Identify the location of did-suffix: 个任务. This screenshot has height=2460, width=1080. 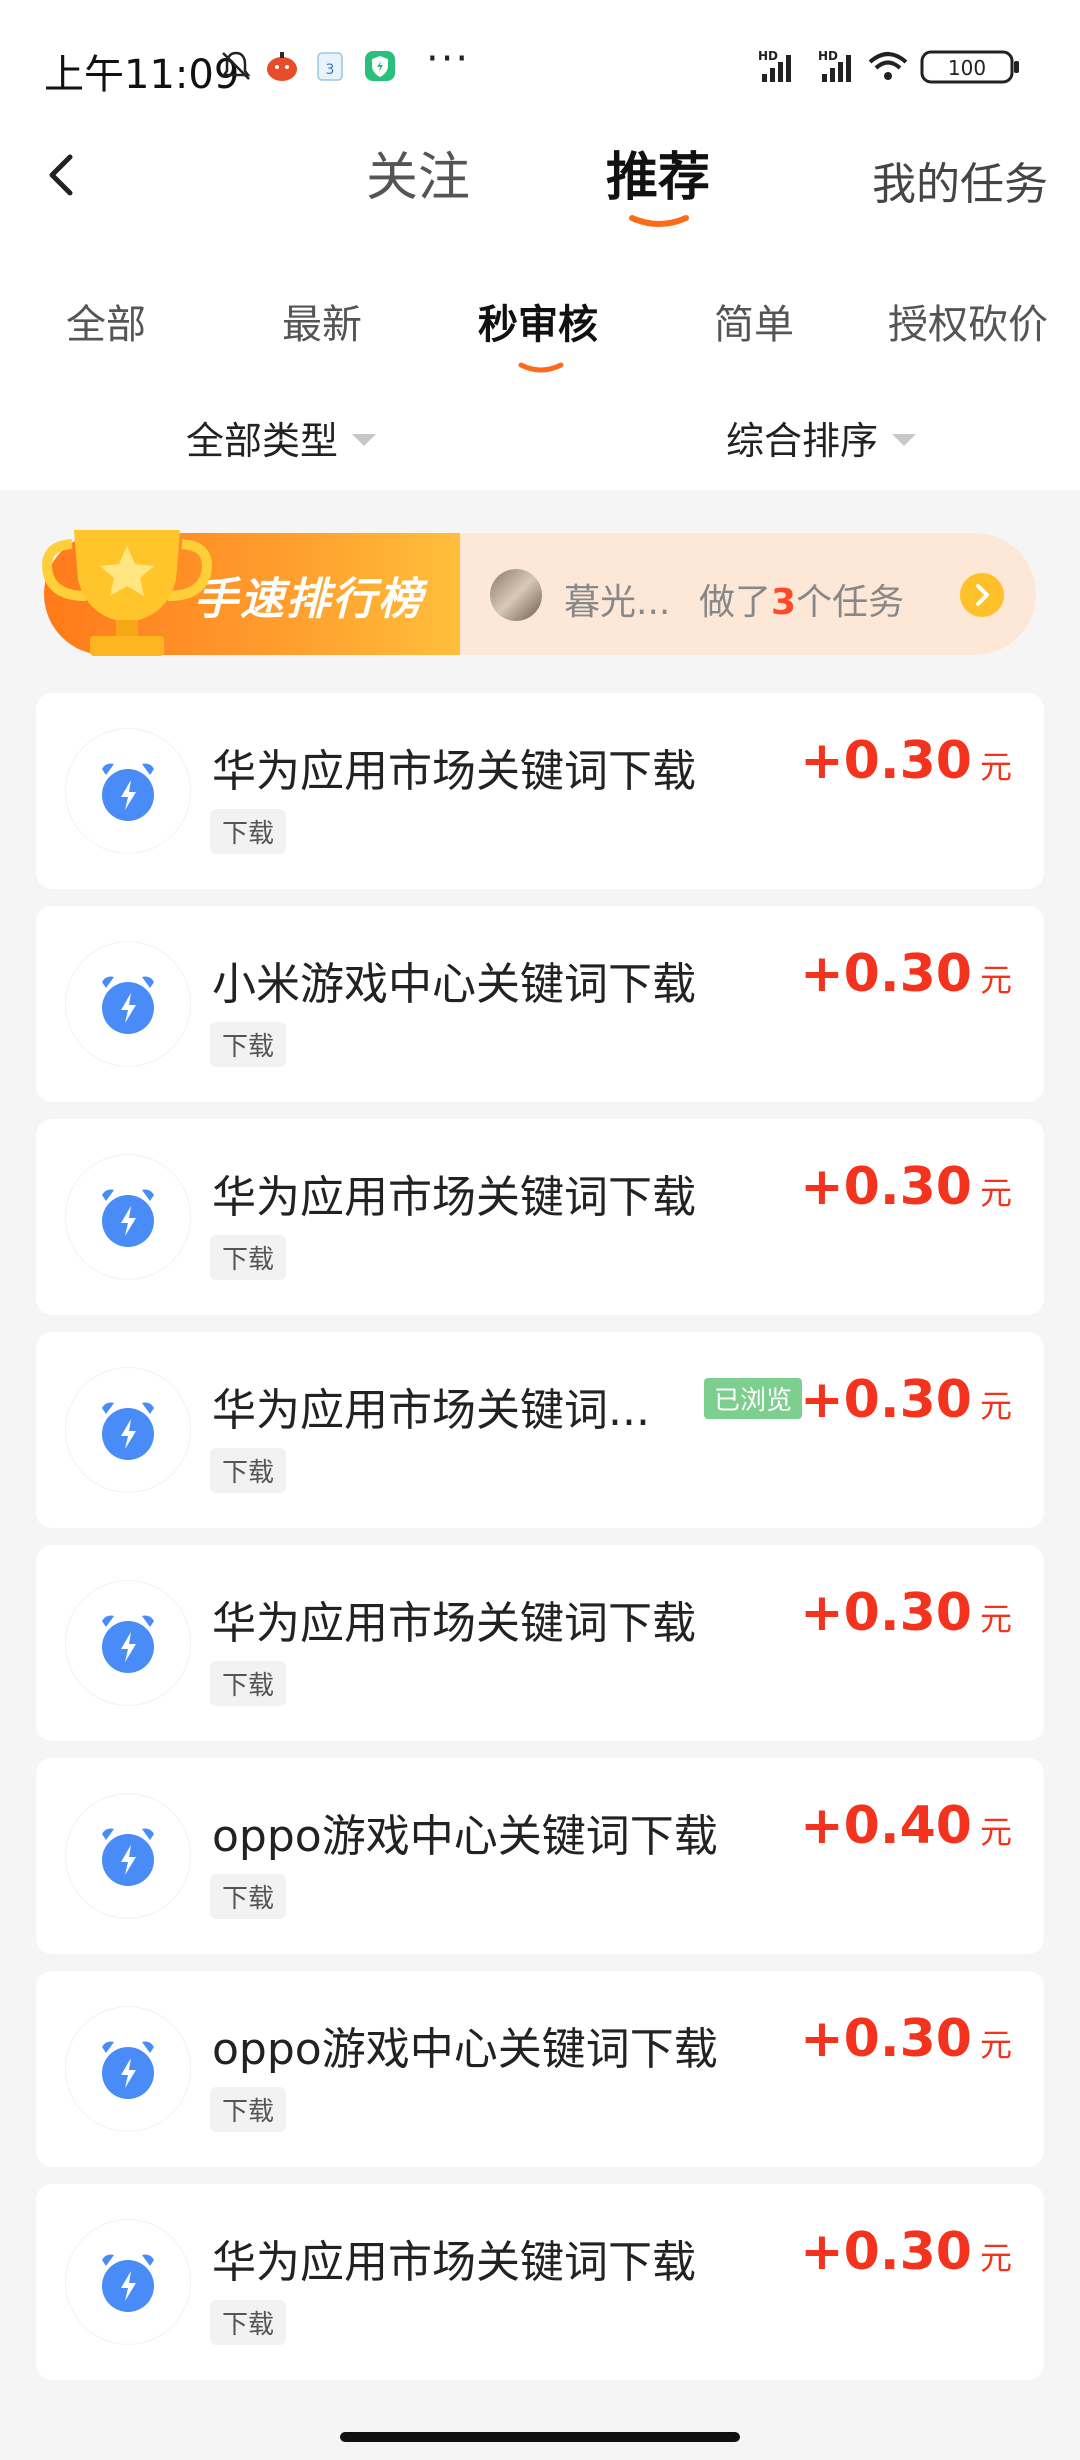
(850, 602).